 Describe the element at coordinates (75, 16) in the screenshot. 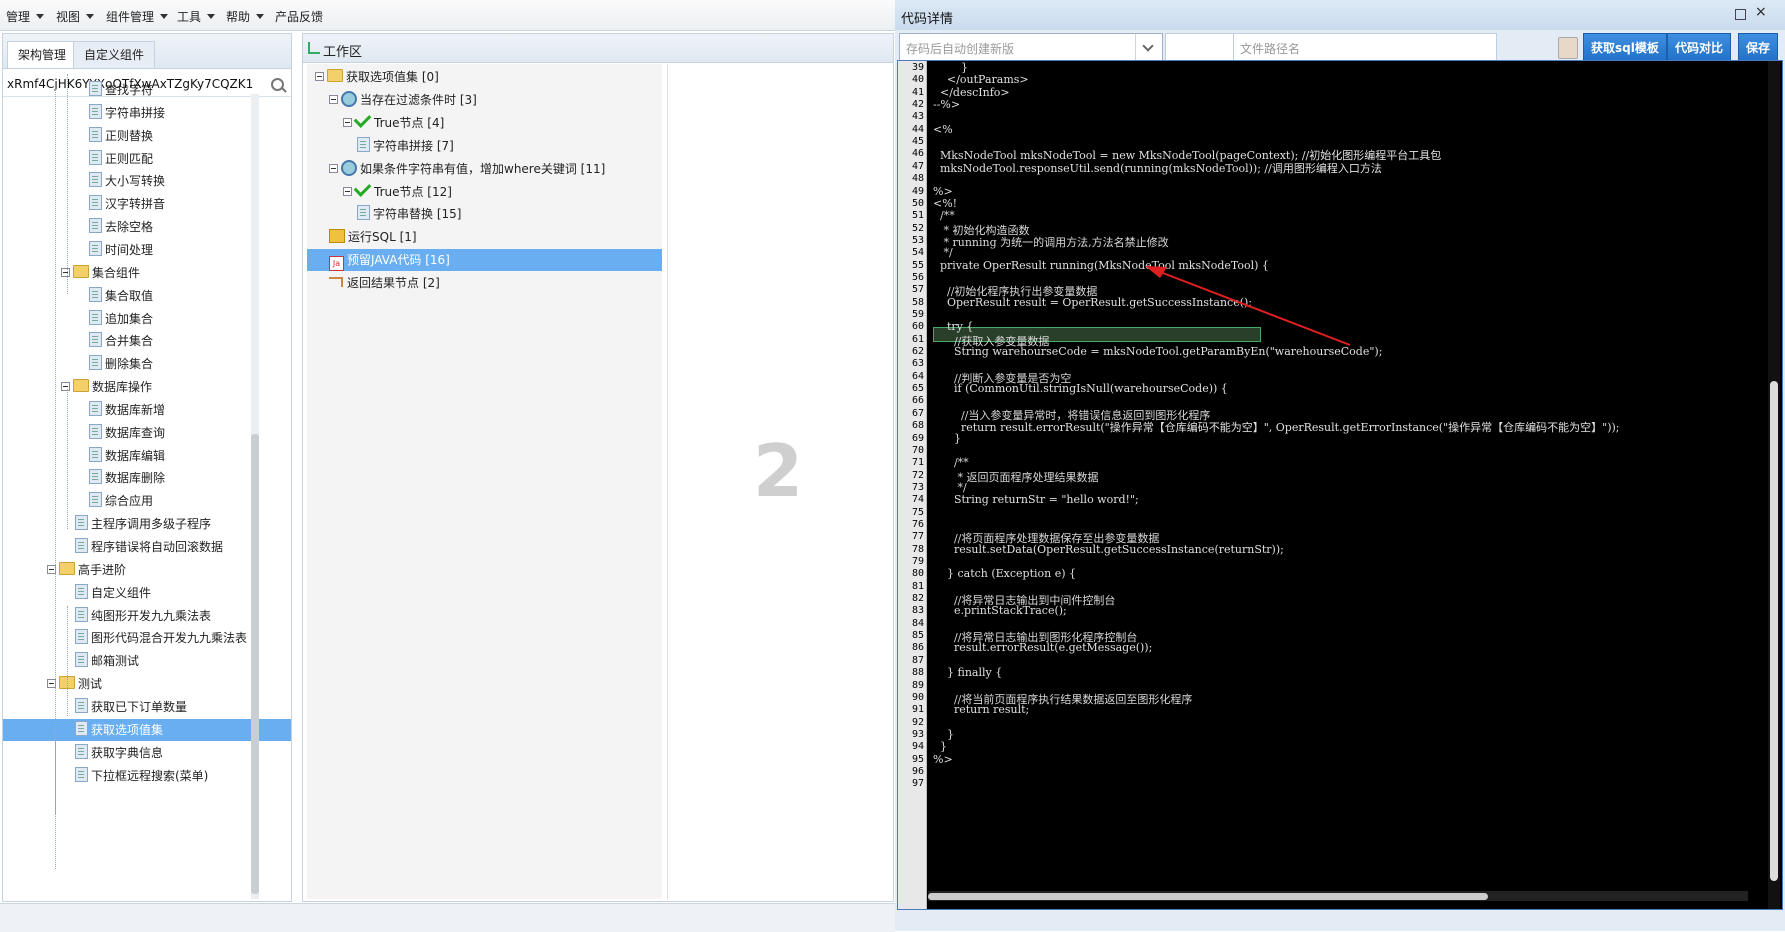

I see `menu-view: 视图` at that location.